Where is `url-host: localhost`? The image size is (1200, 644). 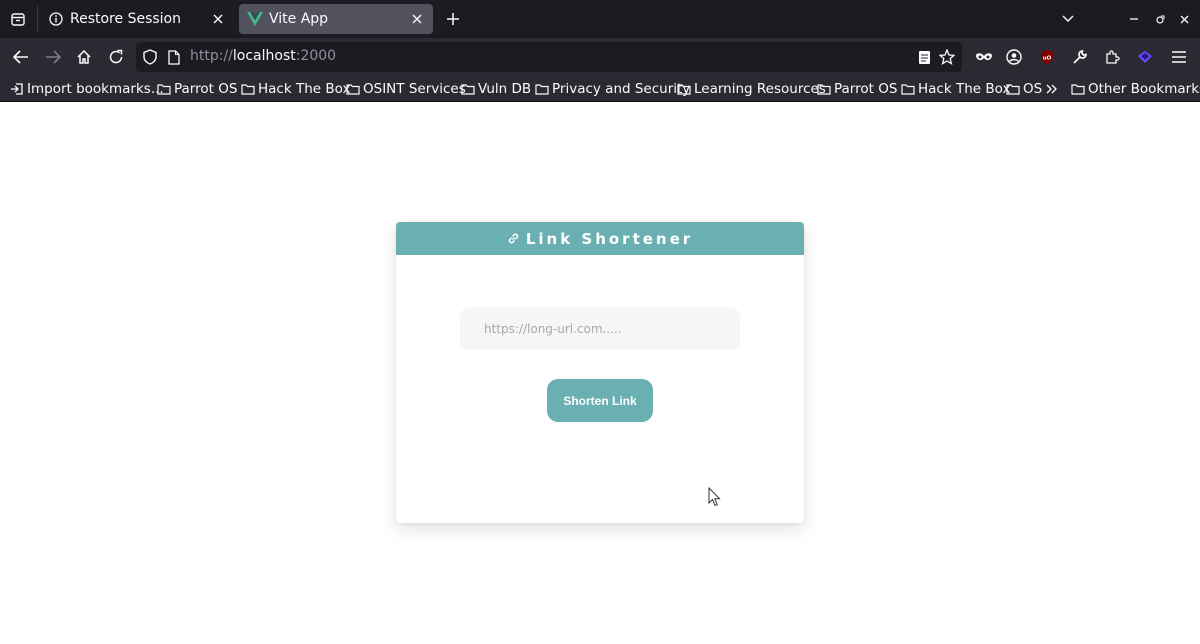 url-host: localhost is located at coordinates (264, 56).